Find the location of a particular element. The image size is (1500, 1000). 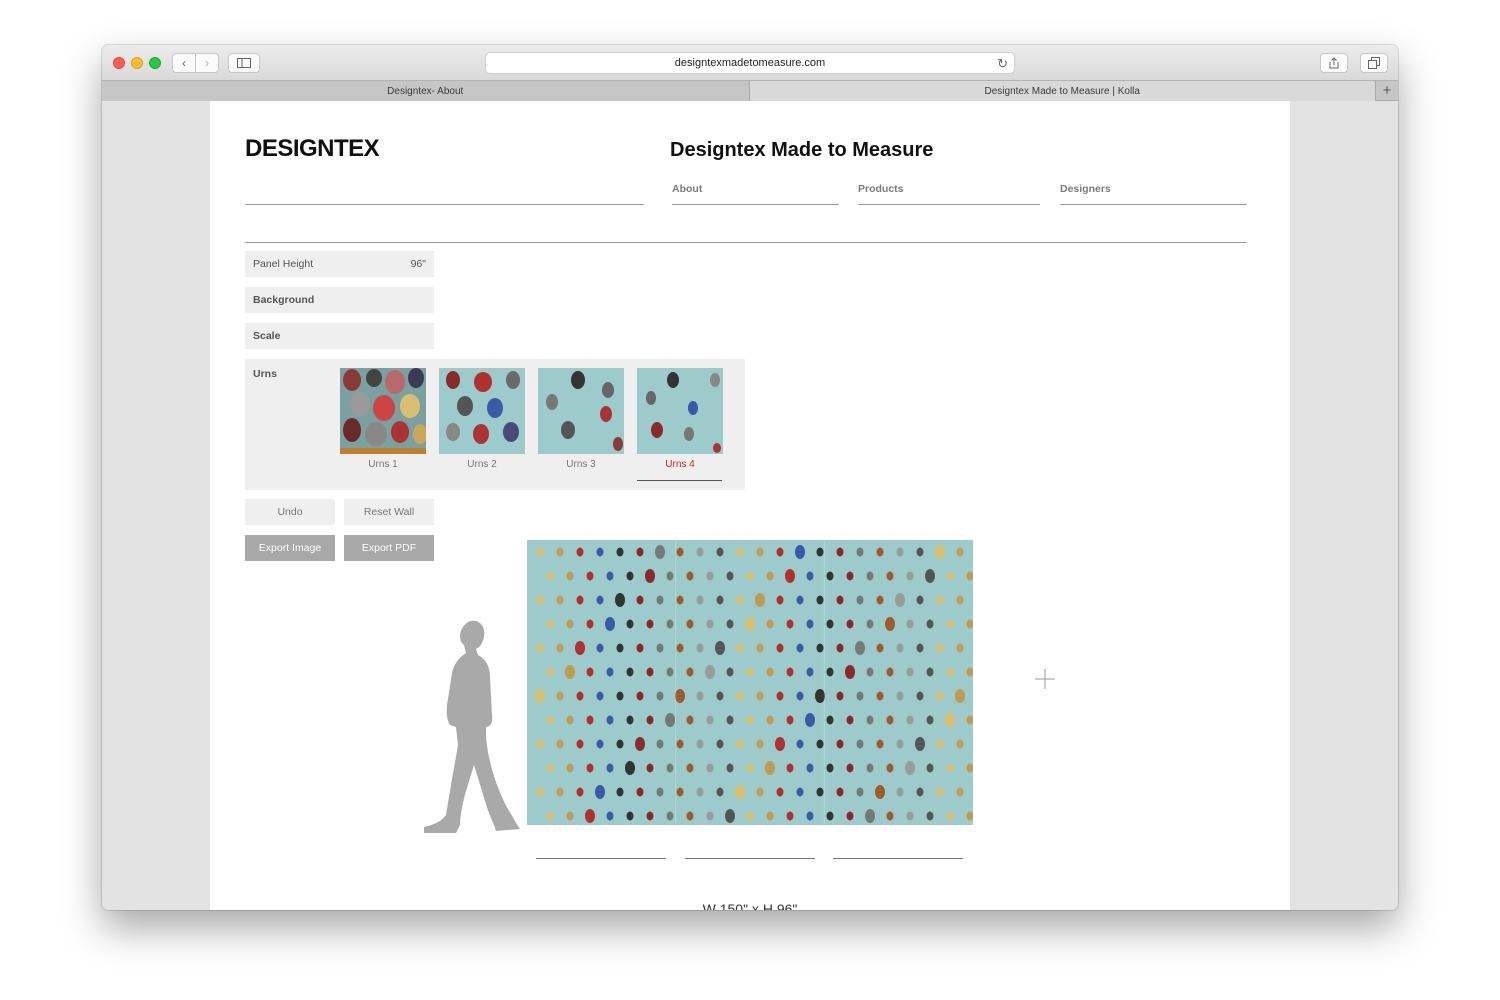

tab-designtex-about: Designtex- About is located at coordinates (426, 91).